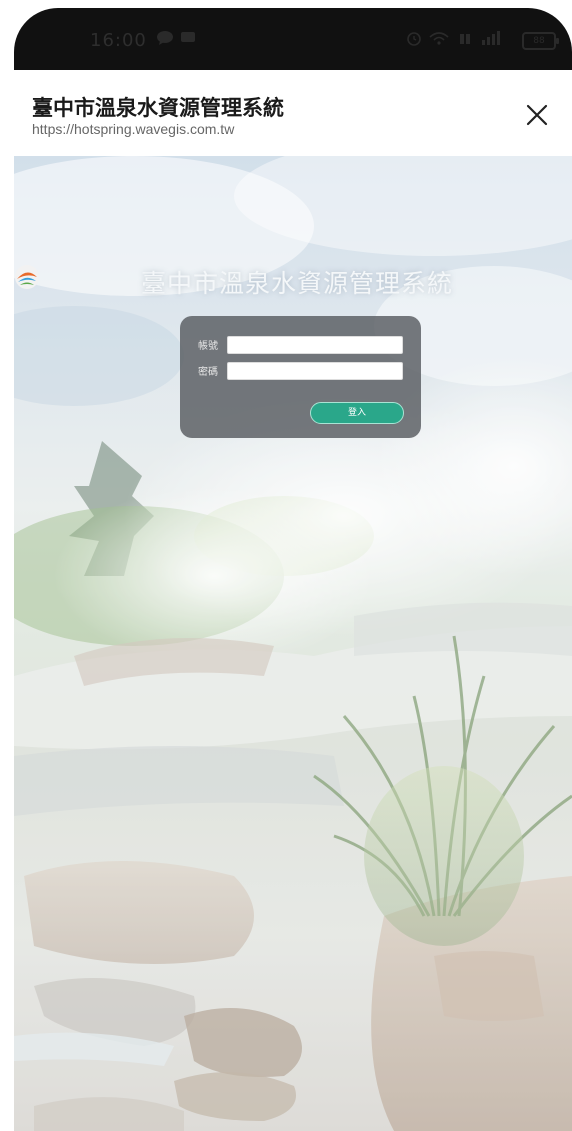 The height and width of the screenshot is (1131, 572). I want to click on close-button, so click(537, 115).